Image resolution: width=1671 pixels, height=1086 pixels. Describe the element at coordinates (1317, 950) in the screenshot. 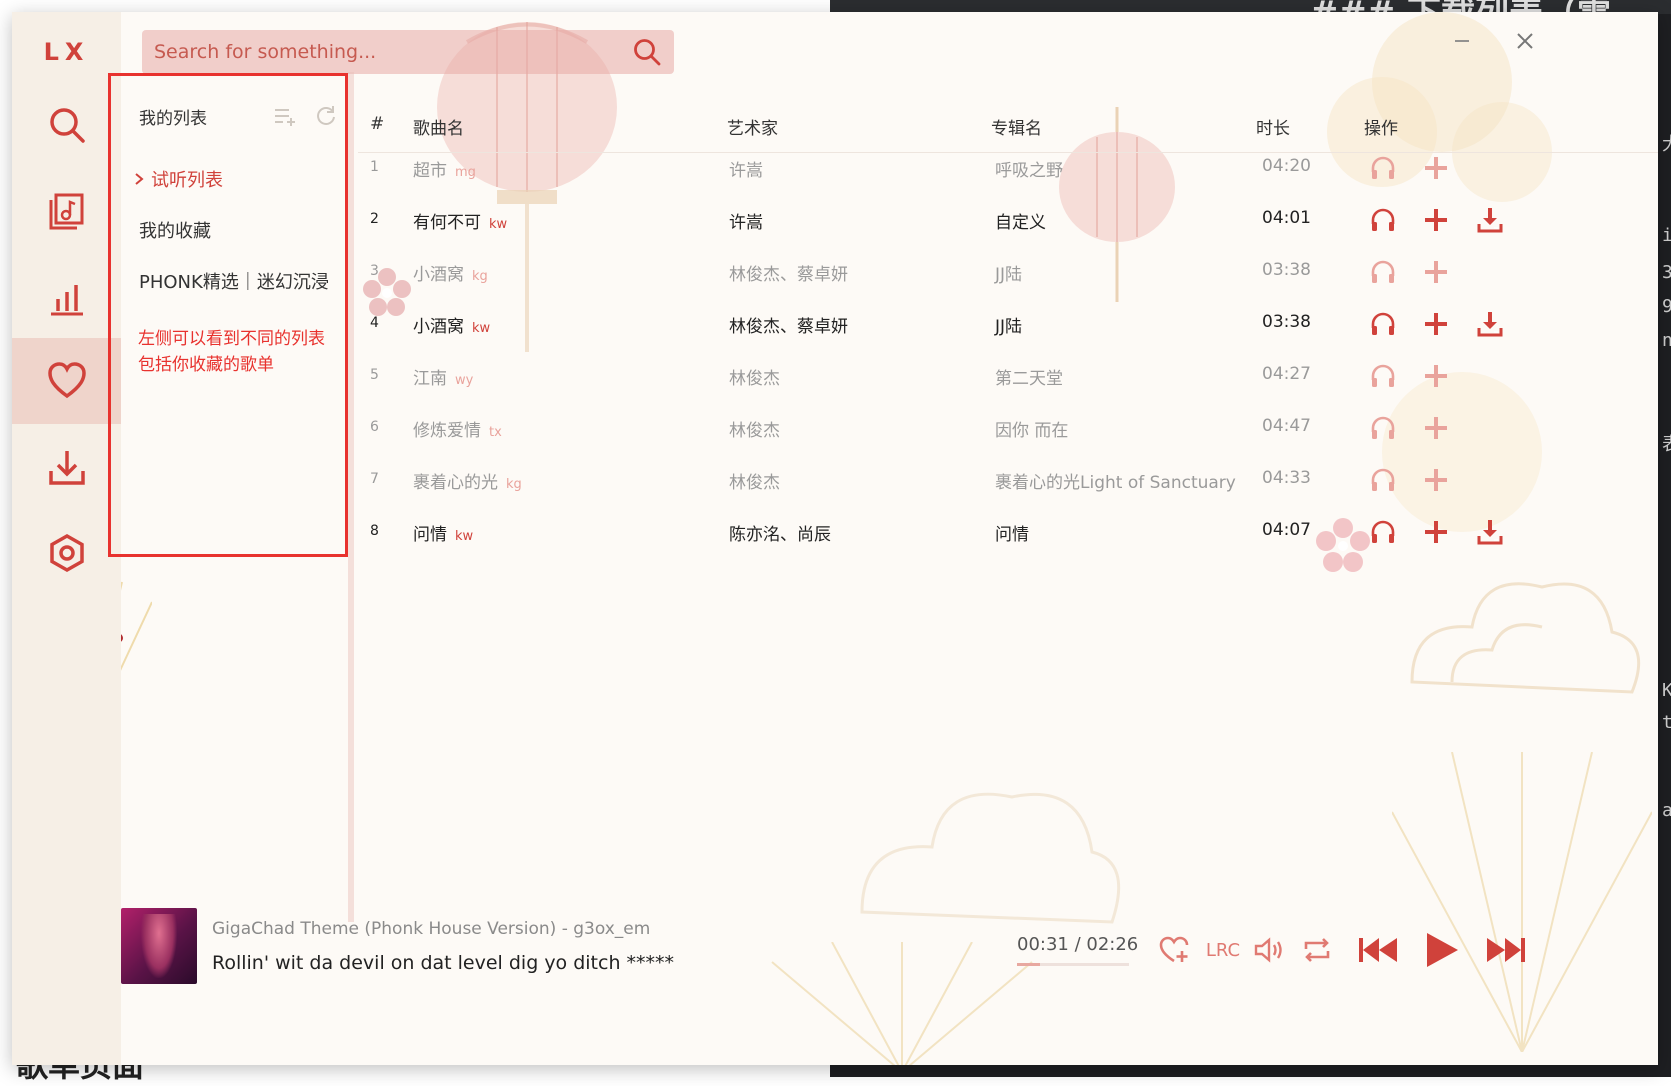

I see `repeat-button` at that location.